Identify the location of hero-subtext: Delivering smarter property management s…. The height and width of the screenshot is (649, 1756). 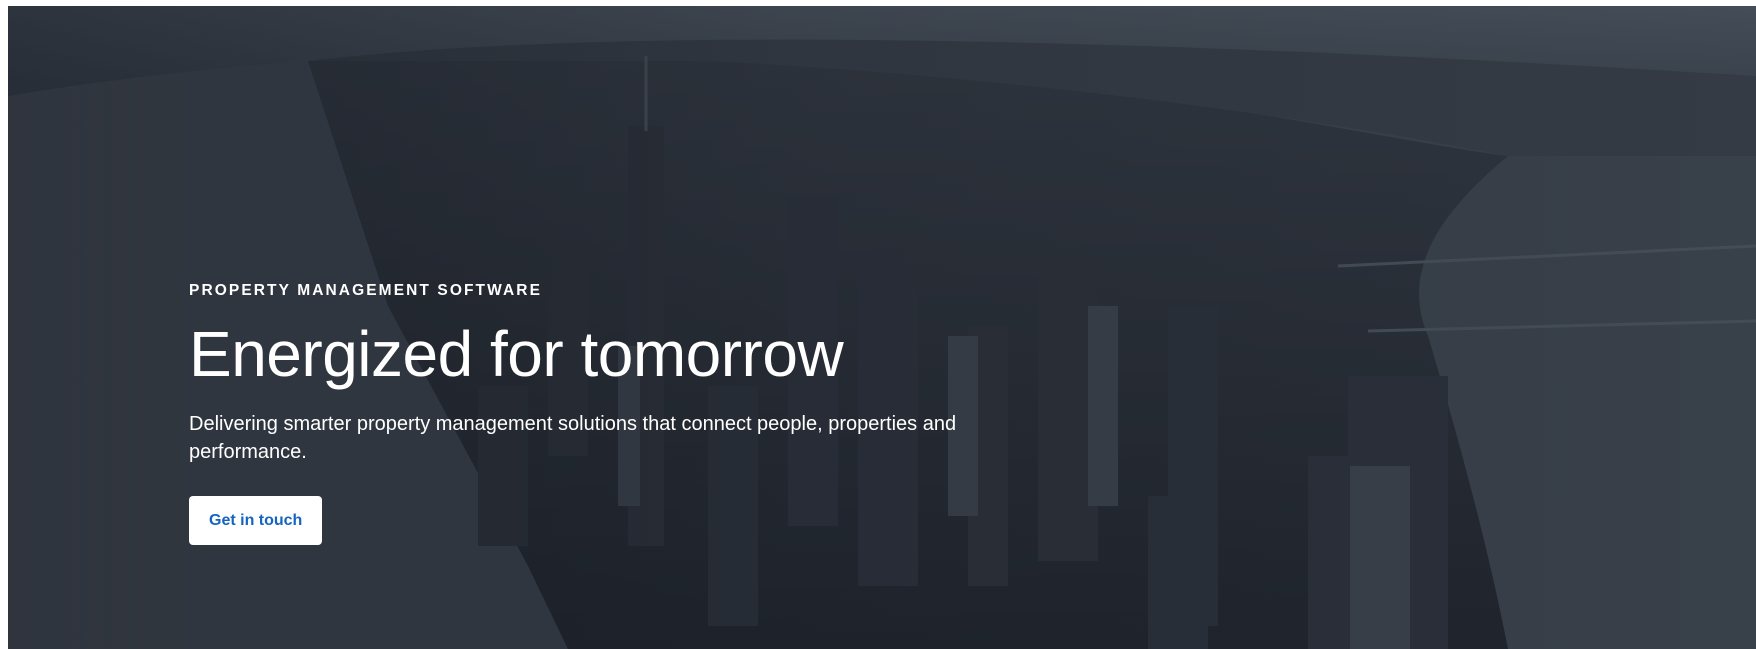
(573, 438).